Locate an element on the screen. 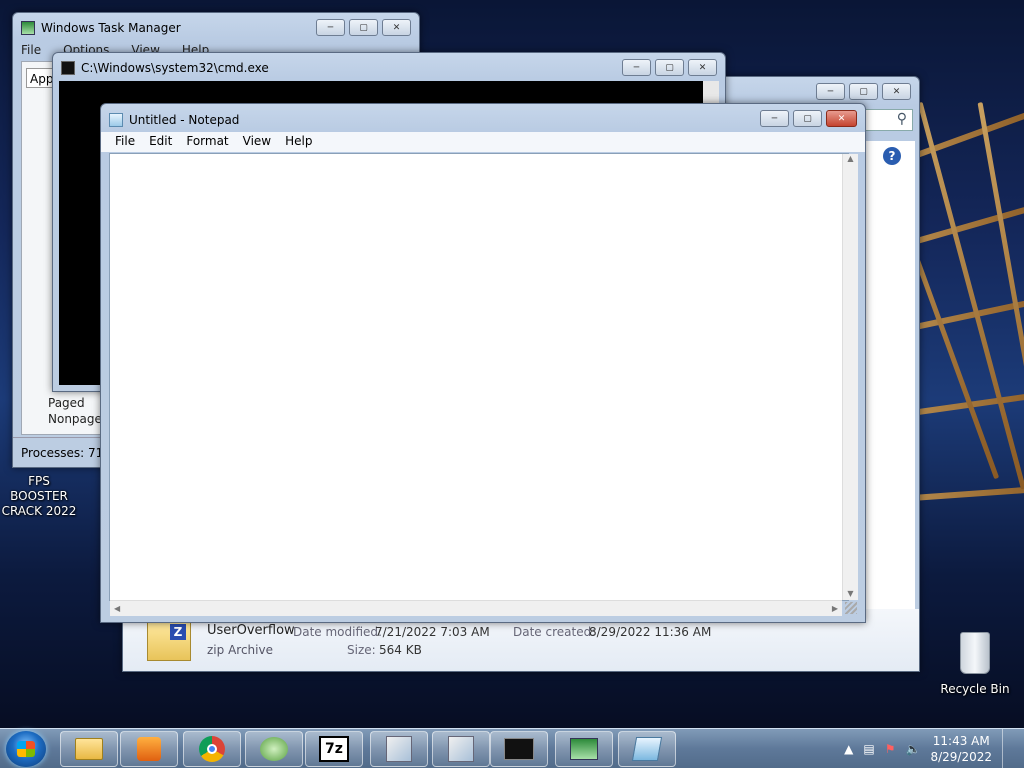 The image size is (1024, 768). recycle-bin-icon is located at coordinates (975, 653).